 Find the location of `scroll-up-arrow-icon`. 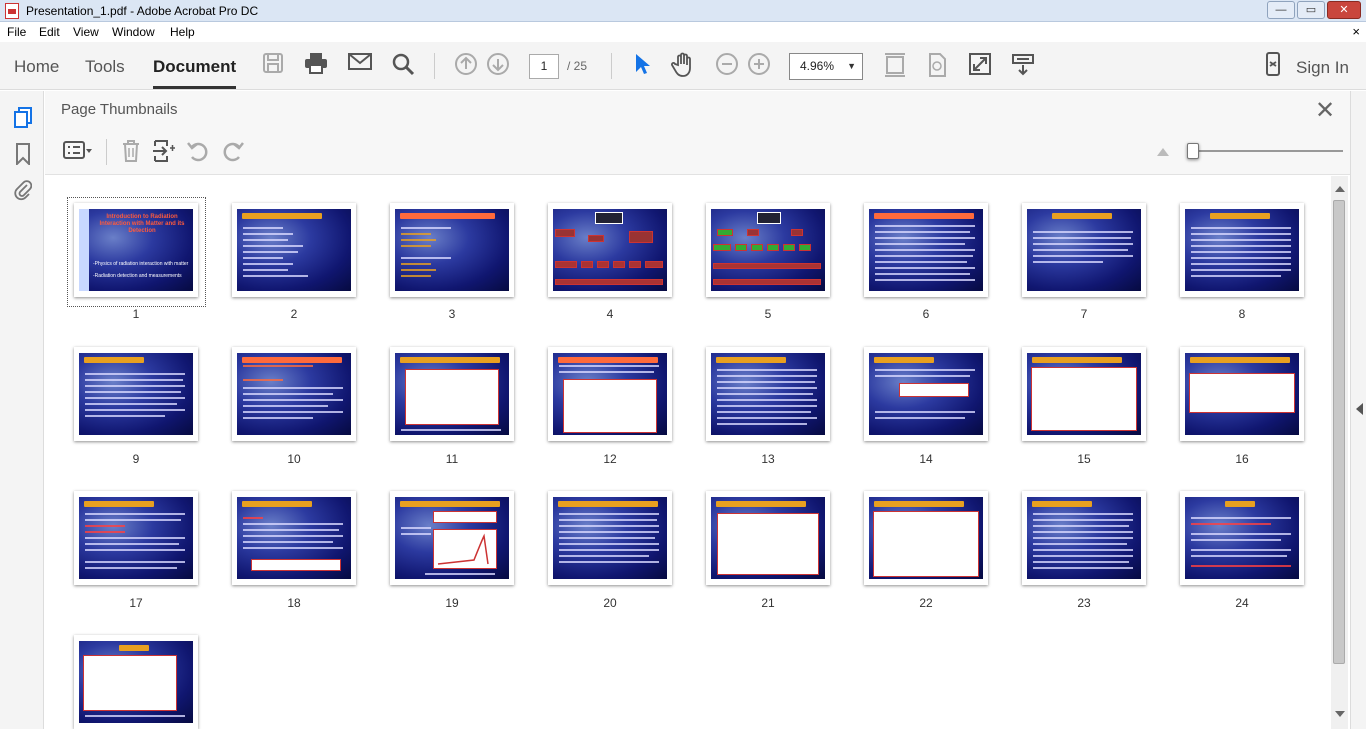

scroll-up-arrow-icon is located at coordinates (1340, 189).